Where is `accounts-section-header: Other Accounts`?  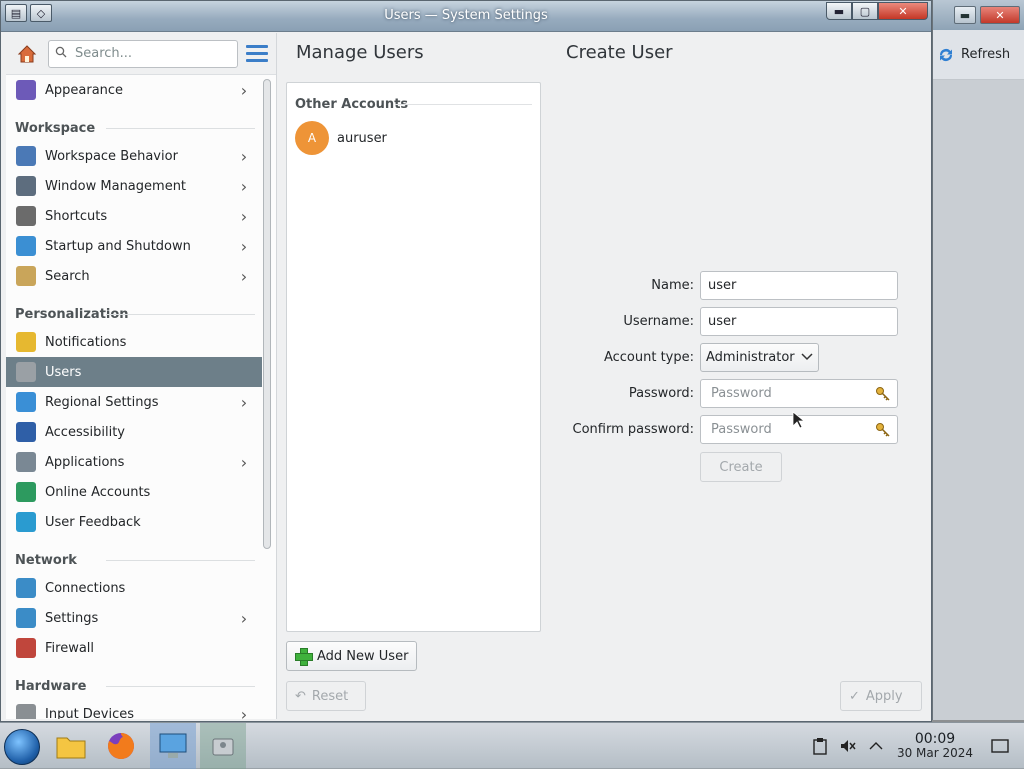
accounts-section-header: Other Accounts is located at coordinates (413, 100).